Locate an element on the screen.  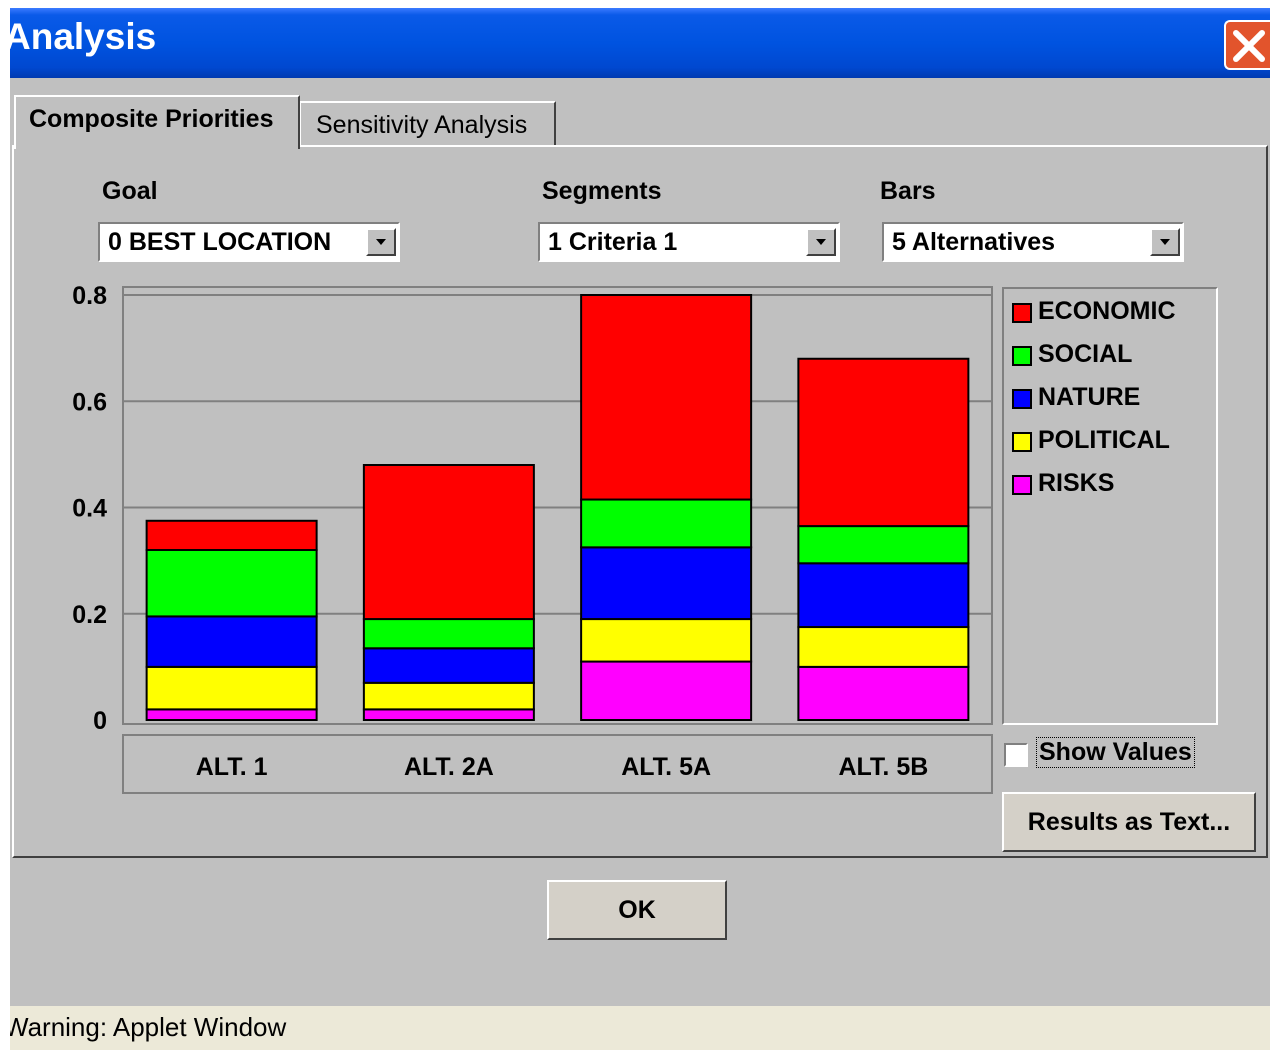
status-bar: Warning: Applet Window is located at coordinates (640, 1028).